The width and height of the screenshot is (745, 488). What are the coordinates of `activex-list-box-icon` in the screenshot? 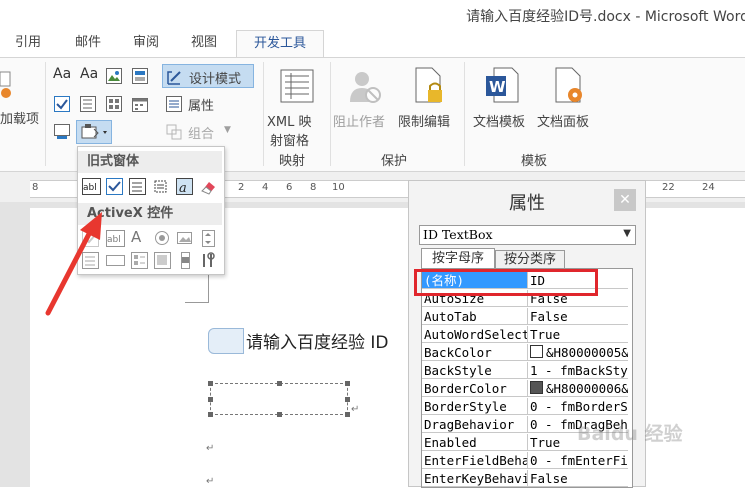 It's located at (139, 260).